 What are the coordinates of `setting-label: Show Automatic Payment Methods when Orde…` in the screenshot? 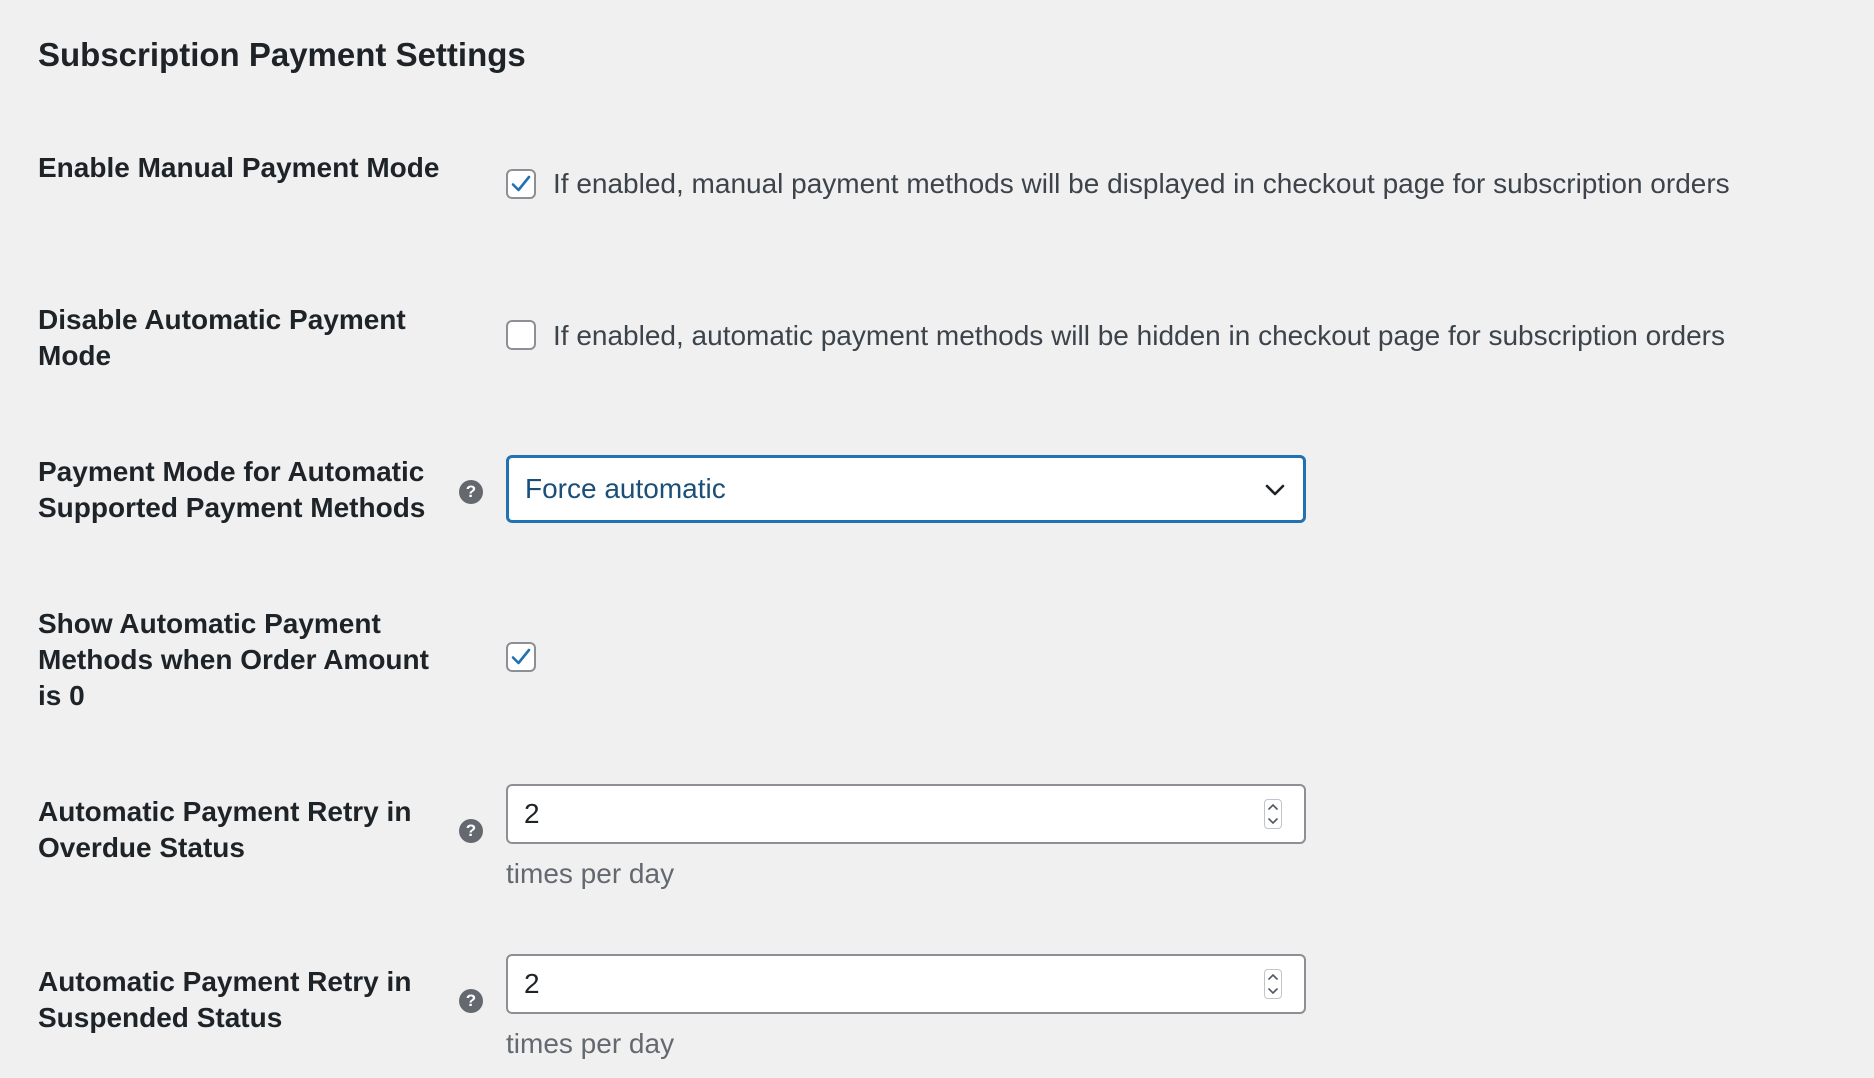 It's located at (233, 659).